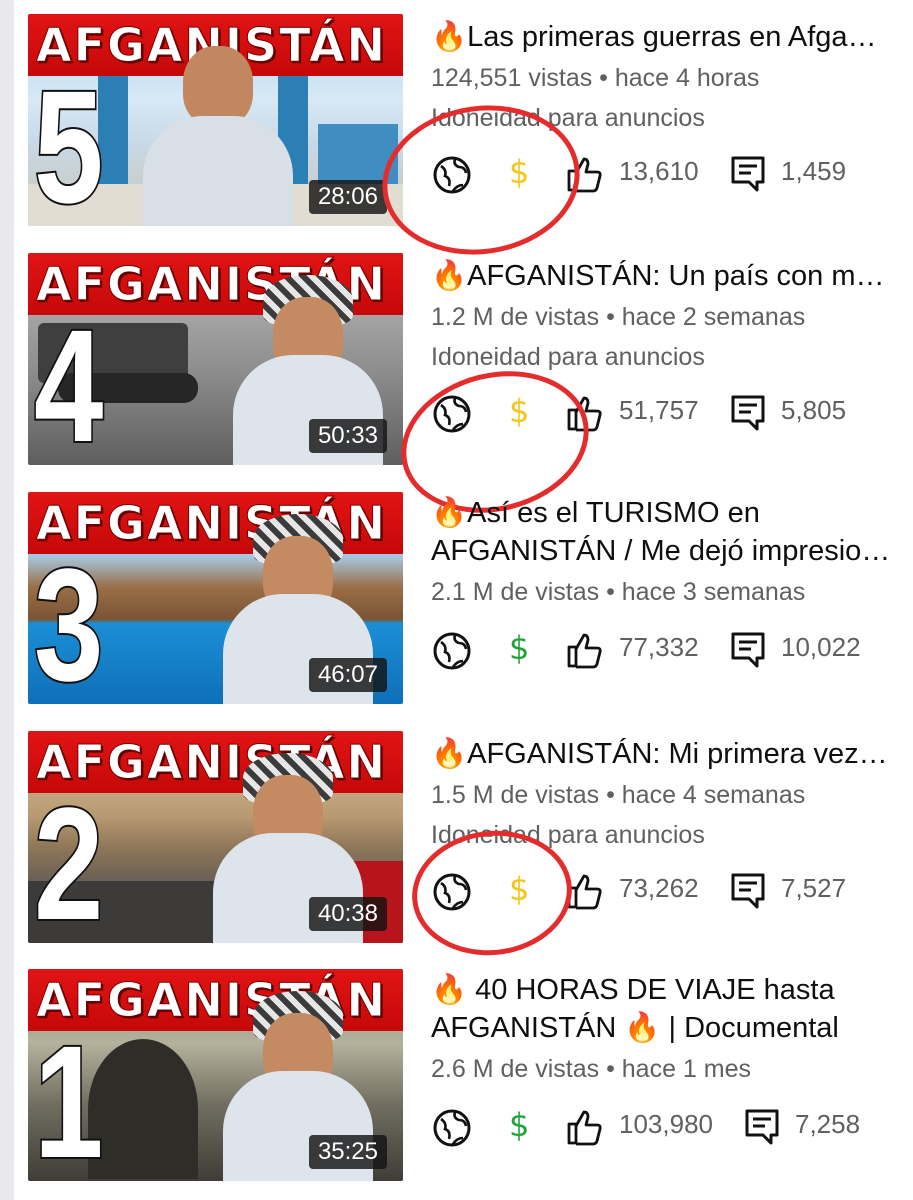 The height and width of the screenshot is (1200, 913). What do you see at coordinates (68, 859) in the screenshot?
I see `rank-number: 2` at bounding box center [68, 859].